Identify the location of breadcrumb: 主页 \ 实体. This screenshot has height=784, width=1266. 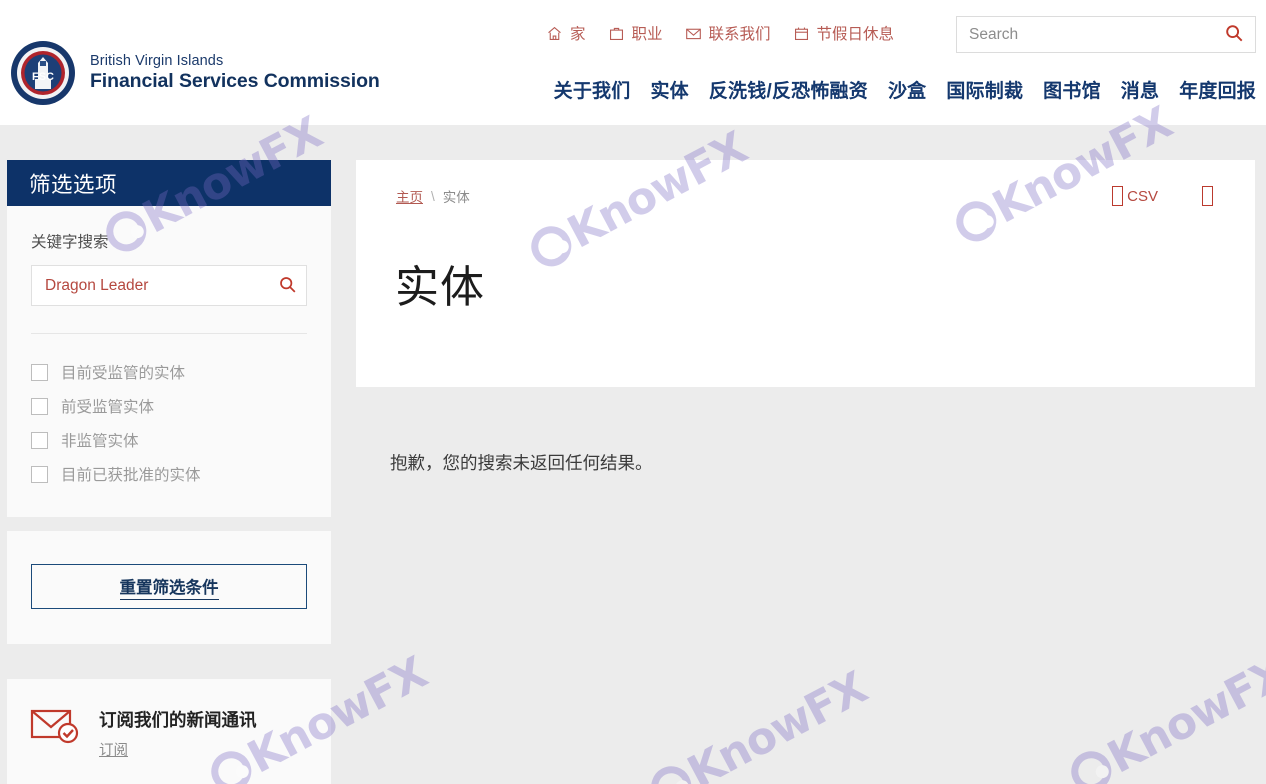
(433, 196).